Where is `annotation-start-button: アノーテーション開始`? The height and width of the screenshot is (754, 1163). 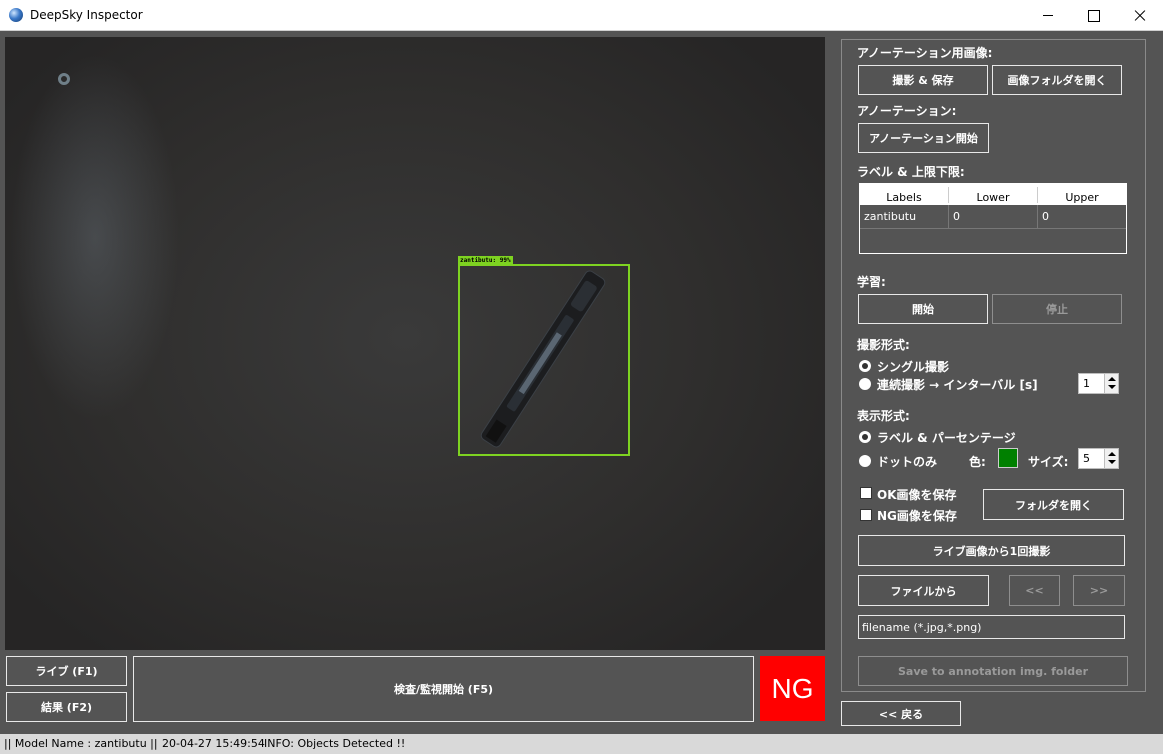
annotation-start-button: アノーテーション開始 is located at coordinates (923, 138).